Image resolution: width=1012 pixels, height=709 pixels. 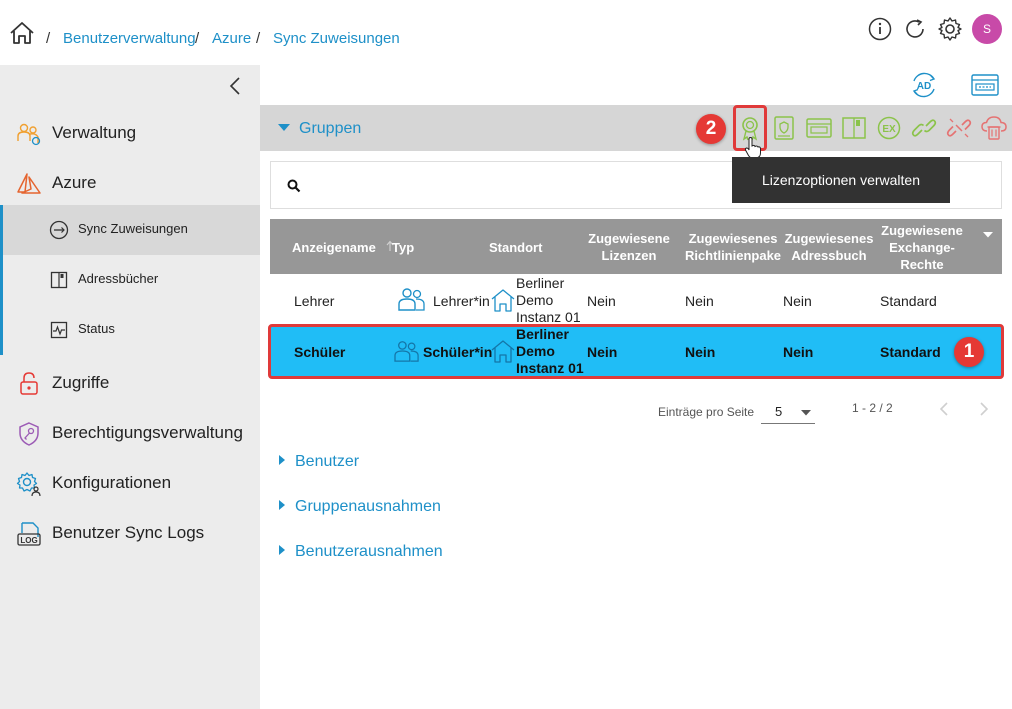 What do you see at coordinates (130, 183) in the screenshot?
I see `sidebar-item-azure: Azure` at bounding box center [130, 183].